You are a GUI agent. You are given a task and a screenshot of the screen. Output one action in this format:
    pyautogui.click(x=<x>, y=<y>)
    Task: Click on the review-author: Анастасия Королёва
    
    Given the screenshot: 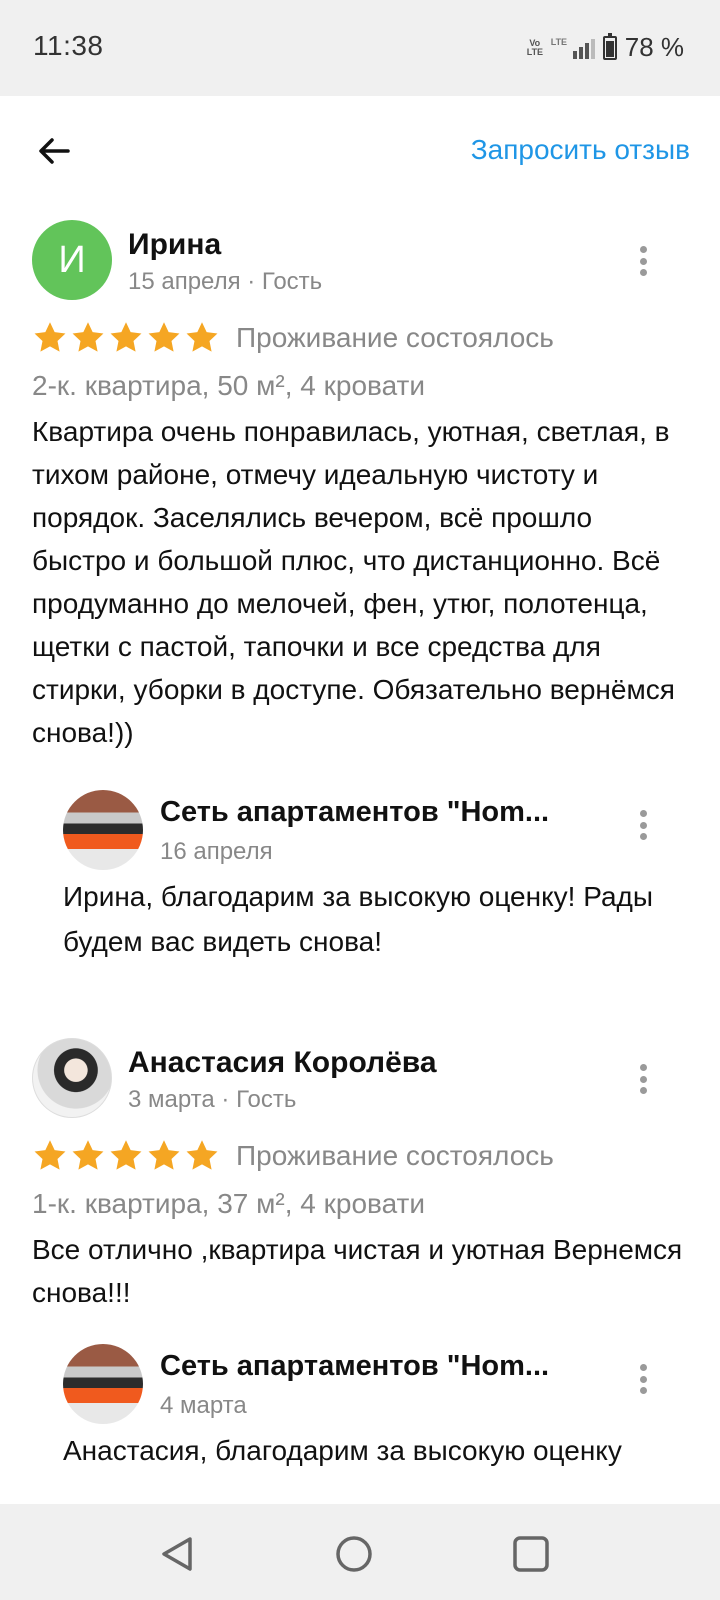 What is the action you would take?
    pyautogui.click(x=282, y=1062)
    